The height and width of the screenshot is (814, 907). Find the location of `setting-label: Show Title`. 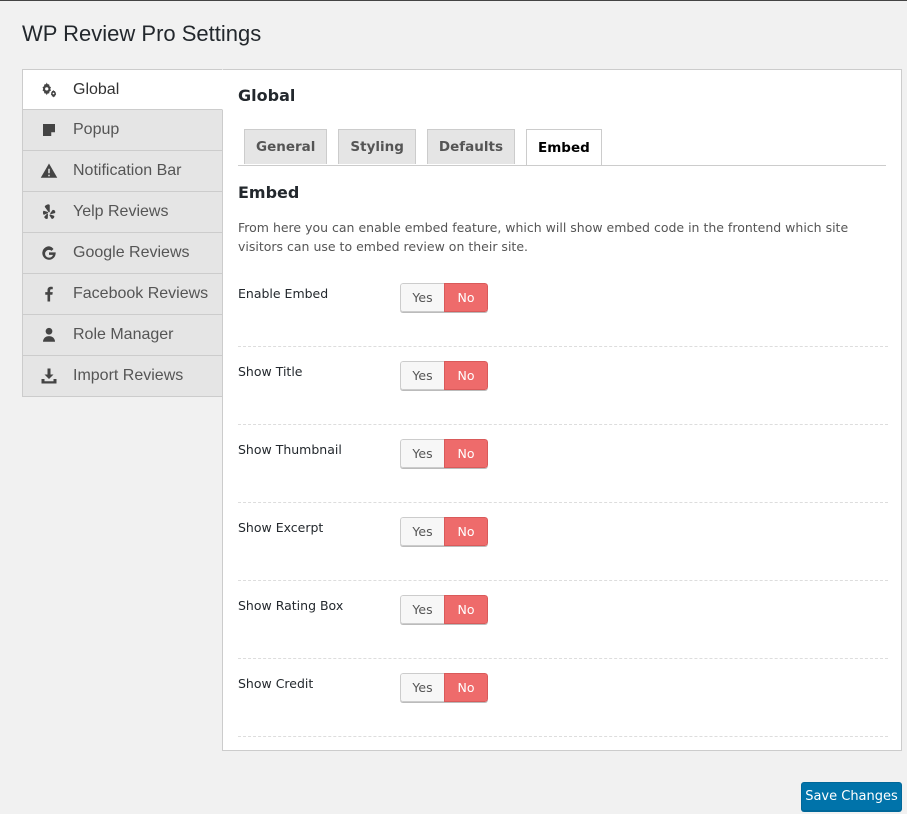

setting-label: Show Title is located at coordinates (270, 371).